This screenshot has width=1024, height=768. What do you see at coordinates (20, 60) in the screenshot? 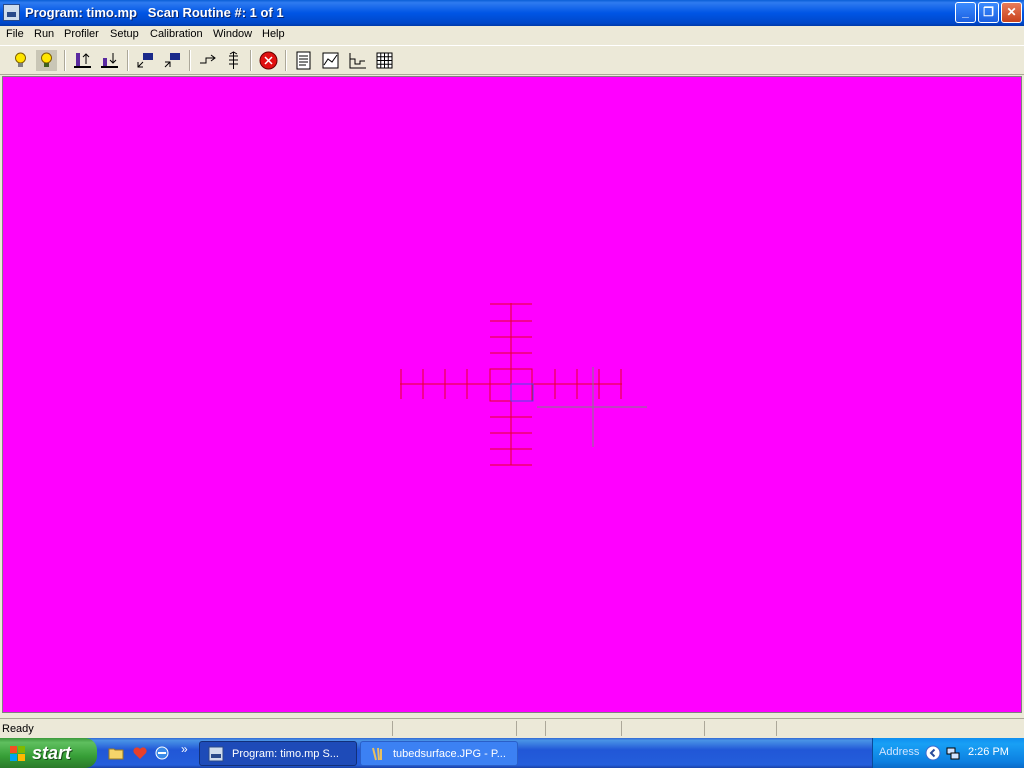
I see `lightbulb-on-icon` at bounding box center [20, 60].